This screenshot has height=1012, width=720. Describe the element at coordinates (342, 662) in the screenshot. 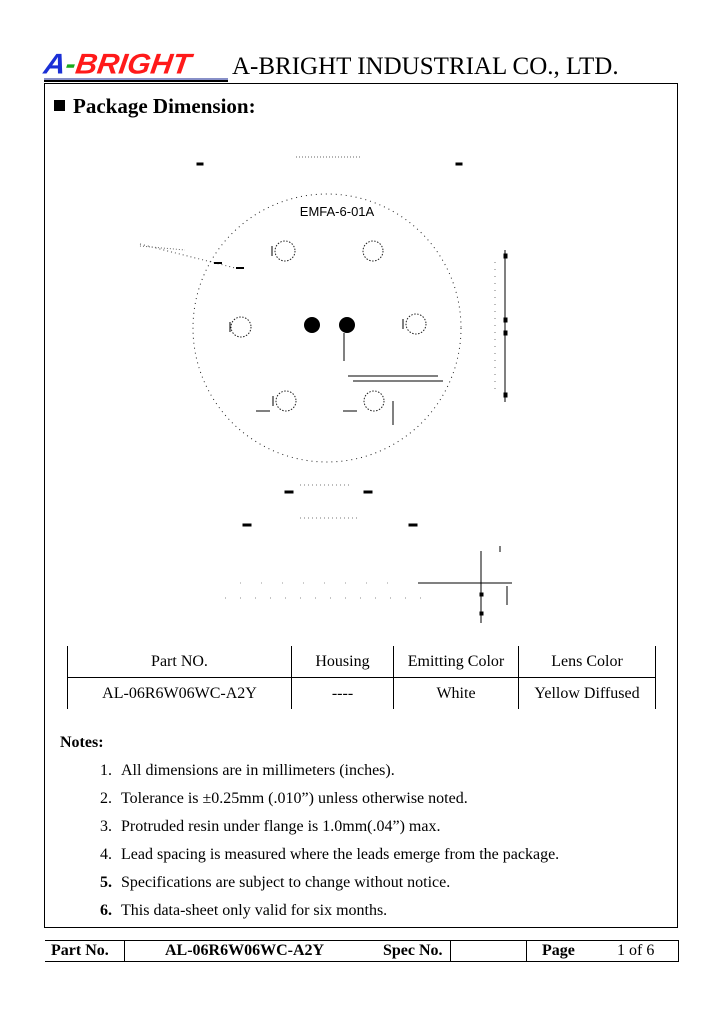

I see `col-housing: Housing` at that location.